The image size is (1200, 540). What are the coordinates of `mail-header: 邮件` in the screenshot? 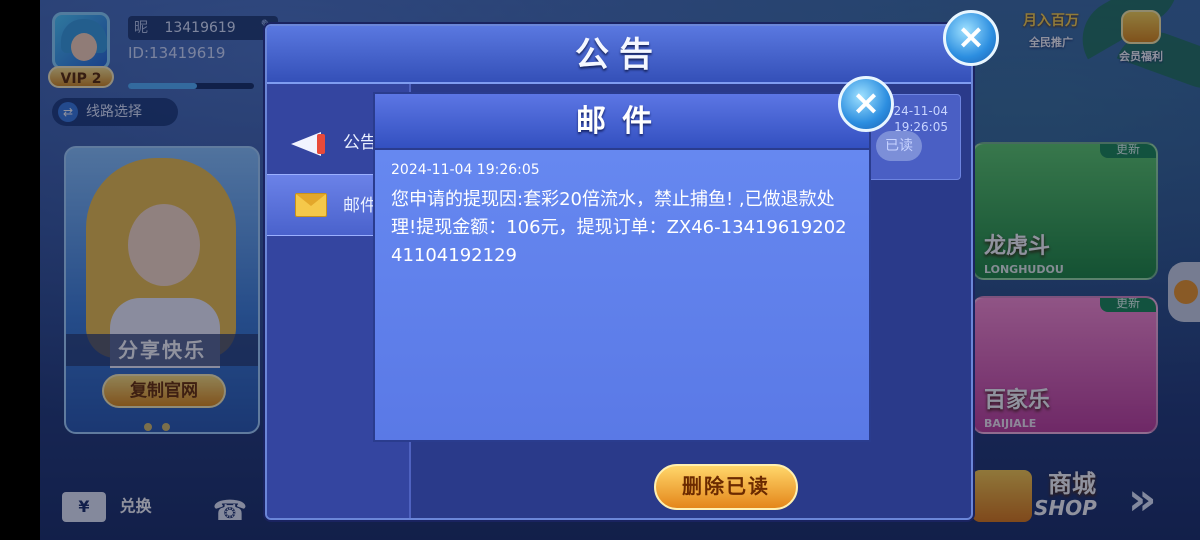 It's located at (622, 122).